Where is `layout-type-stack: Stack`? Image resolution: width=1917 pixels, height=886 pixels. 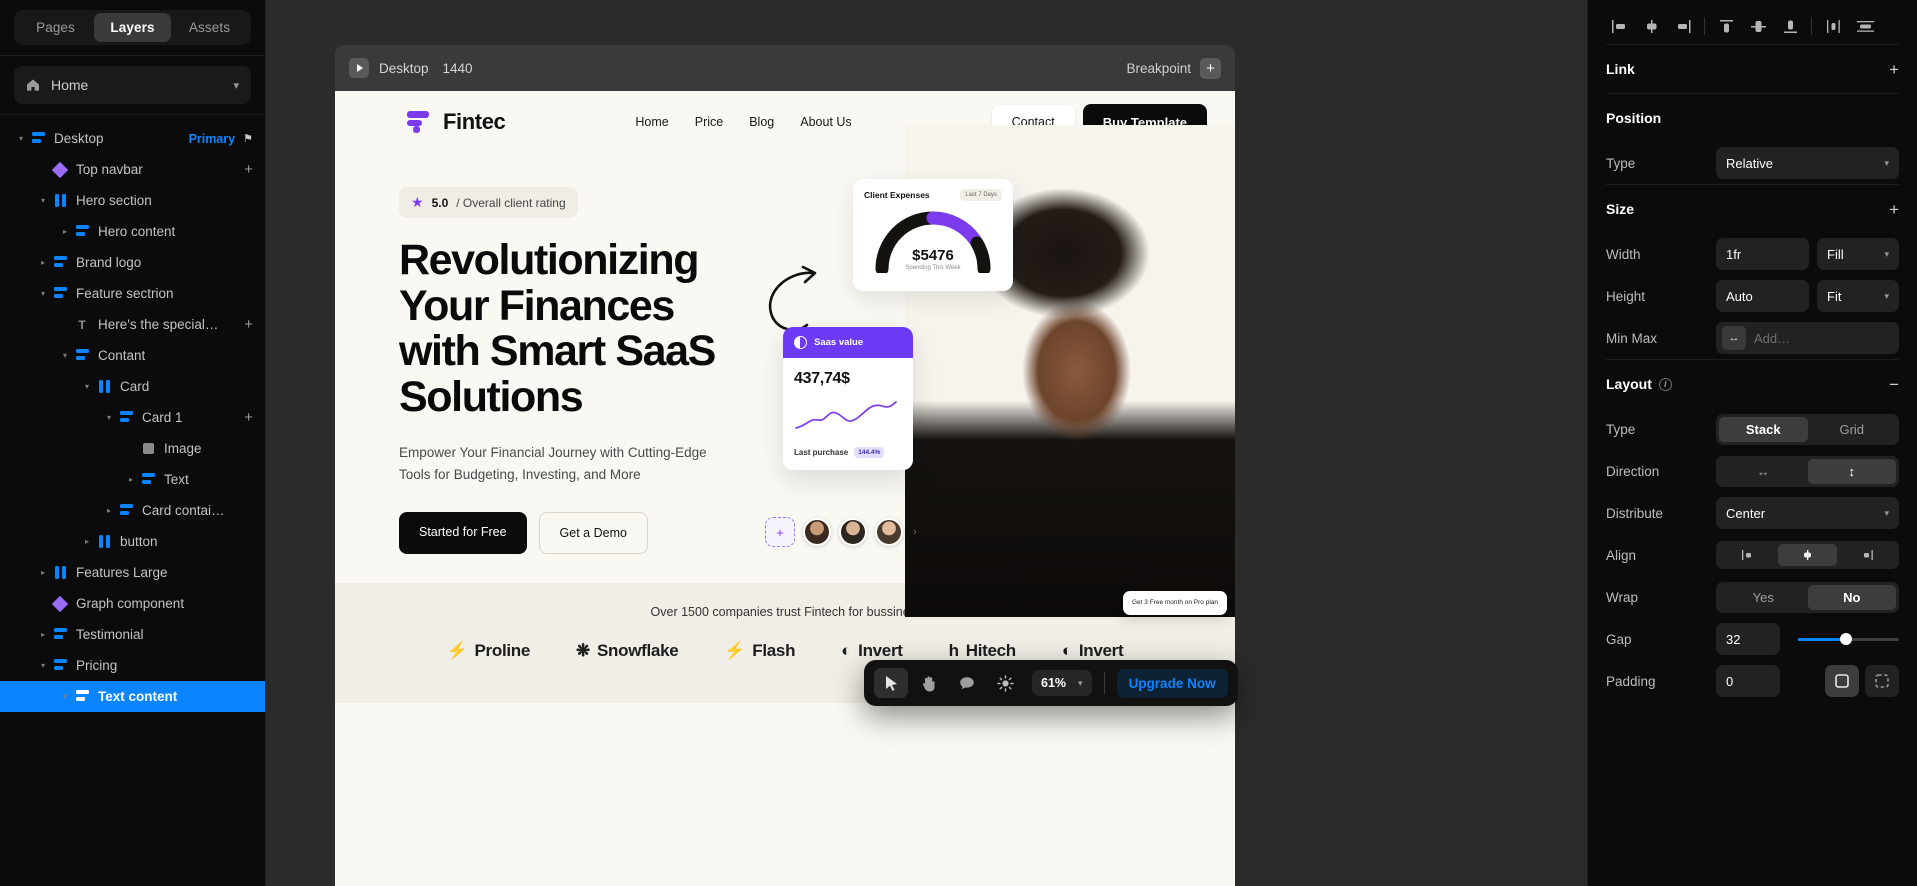
layout-type-stack: Stack is located at coordinates (1763, 429).